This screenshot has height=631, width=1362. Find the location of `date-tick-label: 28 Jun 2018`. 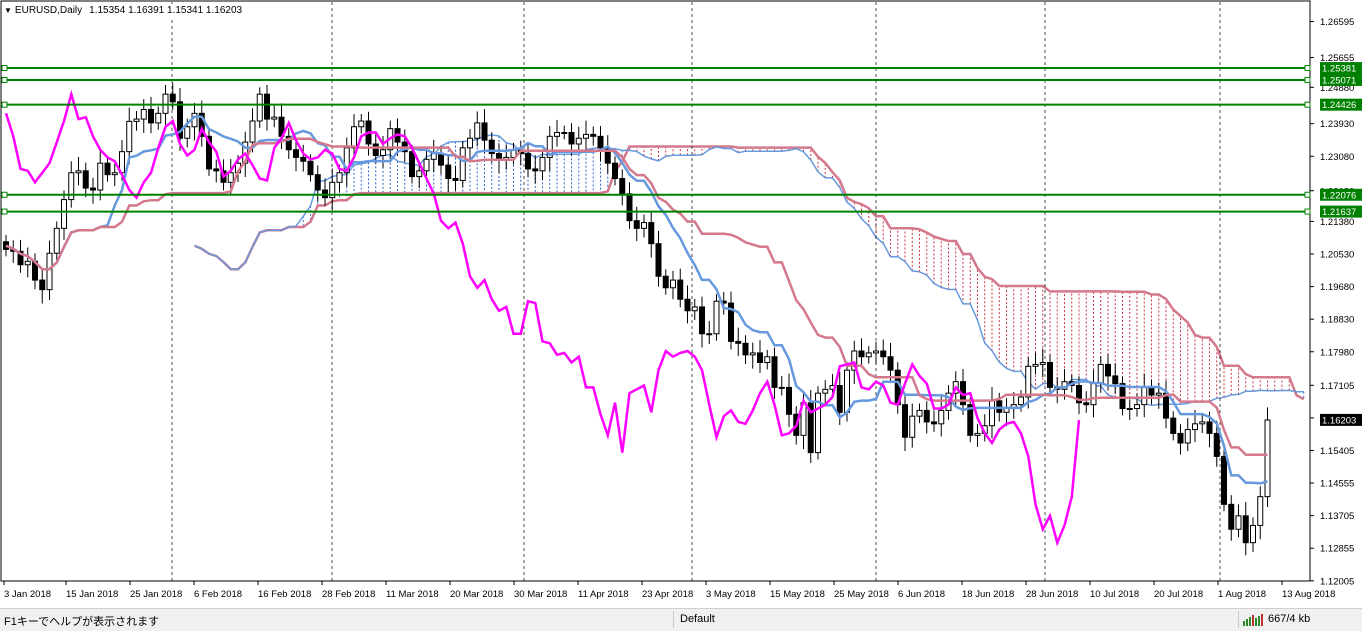

date-tick-label: 28 Jun 2018 is located at coordinates (1052, 594).